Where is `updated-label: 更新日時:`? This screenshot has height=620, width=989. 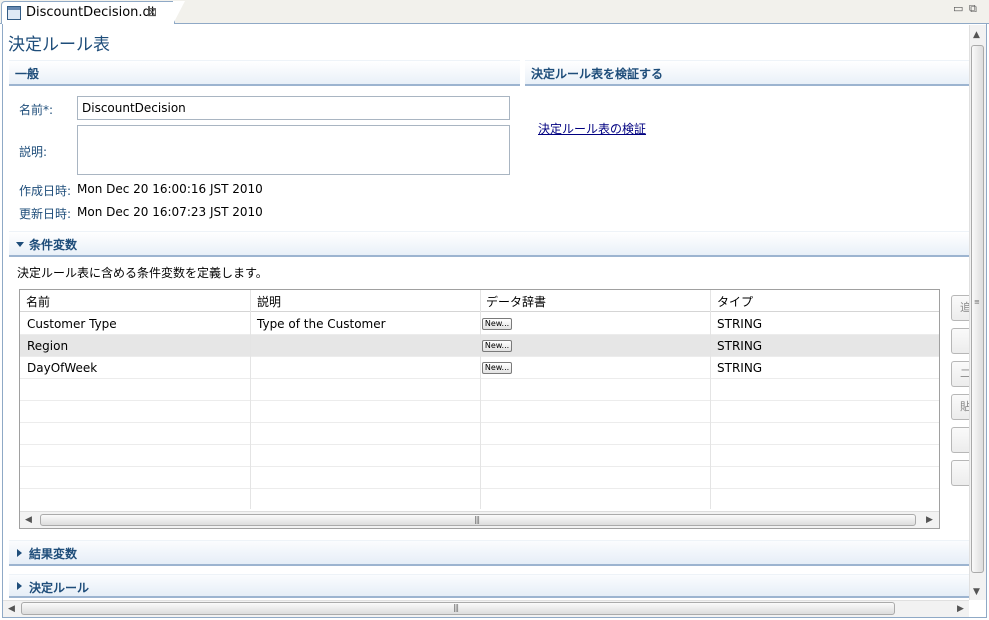
updated-label: 更新日時: is located at coordinates (45, 214).